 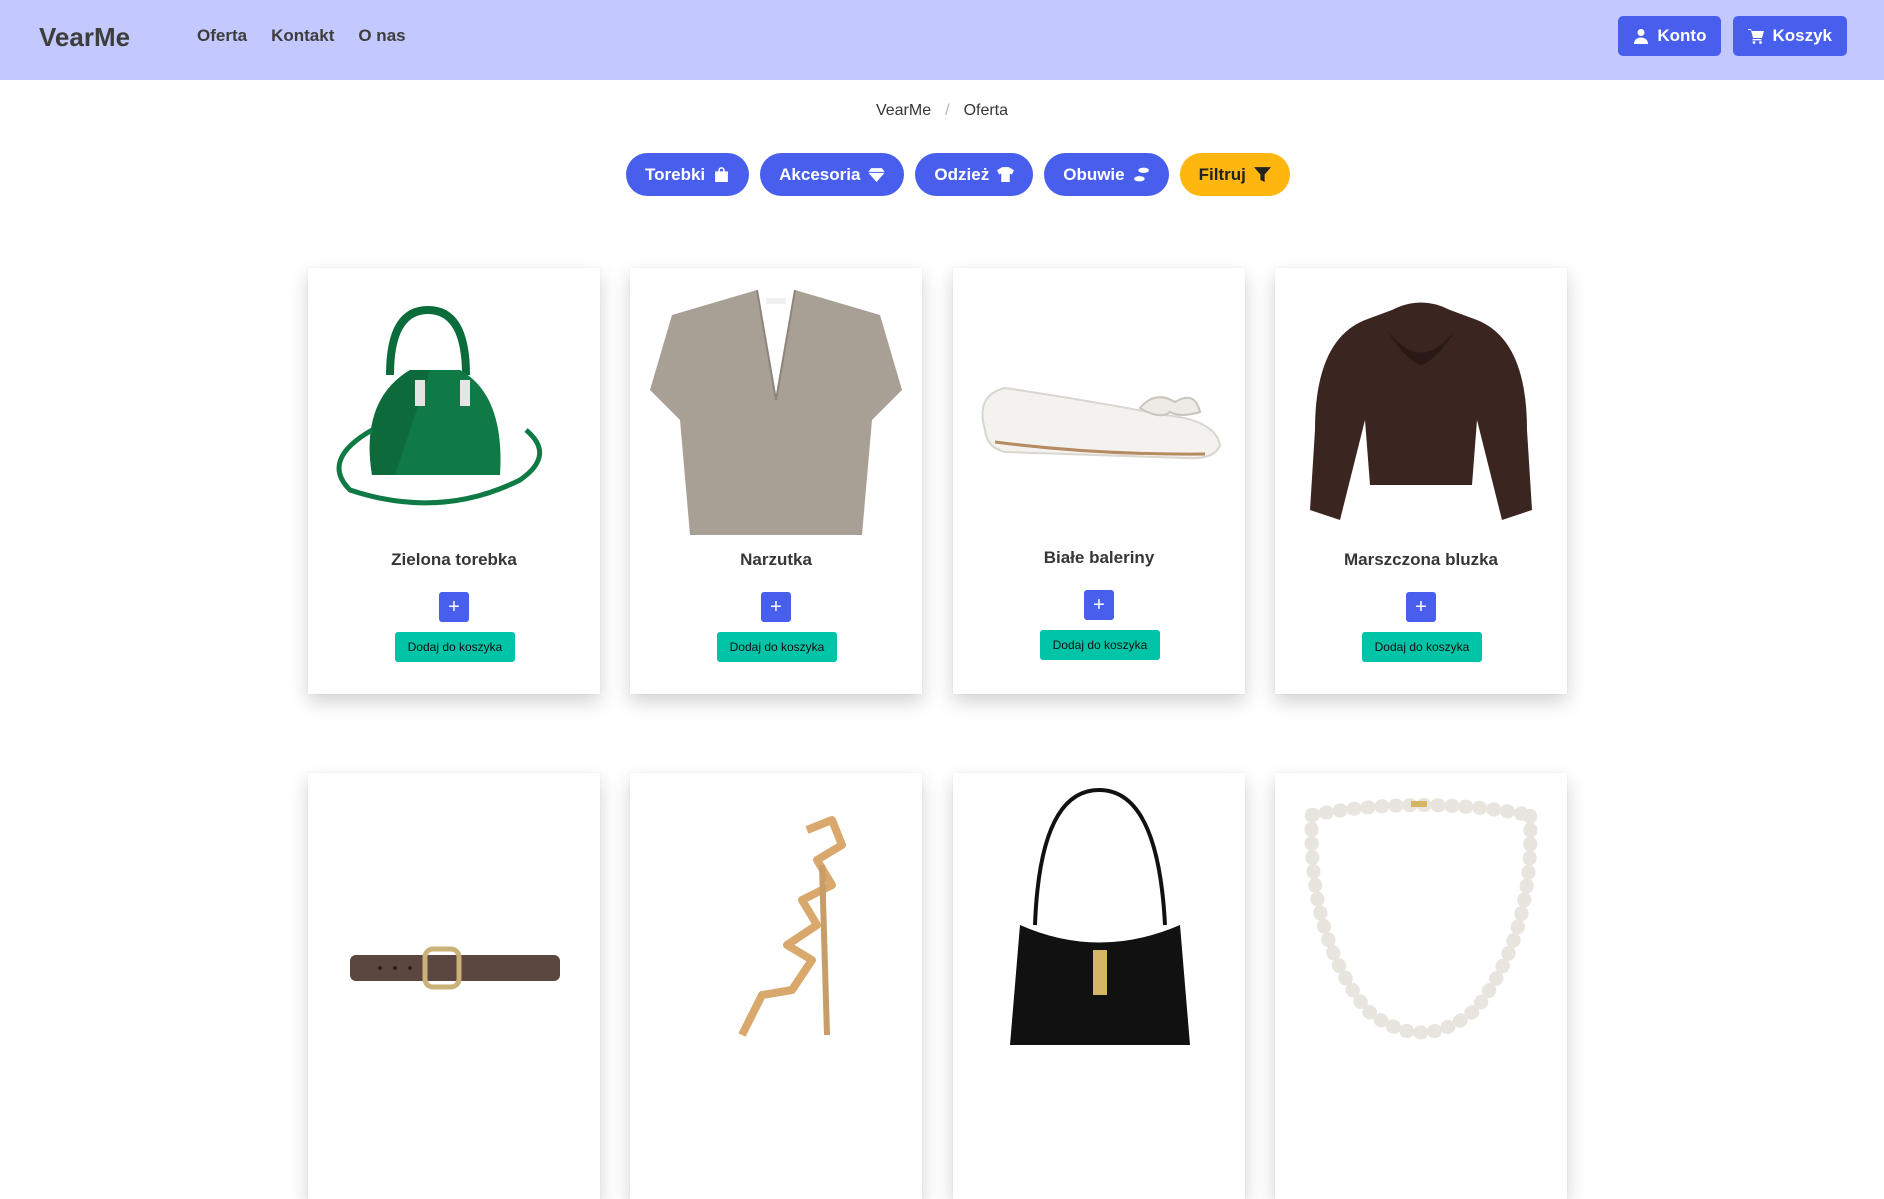 I want to click on product-image-pearl-necklace, so click(x=1421, y=919).